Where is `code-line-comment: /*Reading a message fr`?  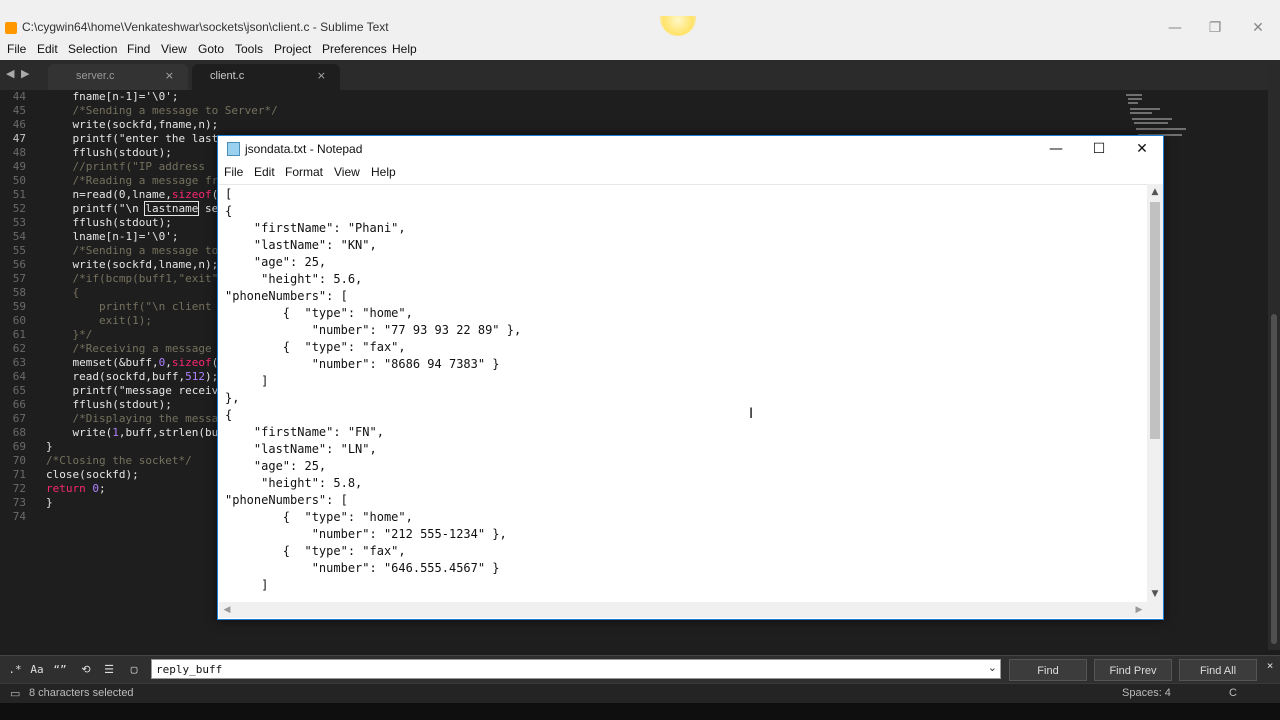
code-line-comment: /*Reading a message fr is located at coordinates (132, 180).